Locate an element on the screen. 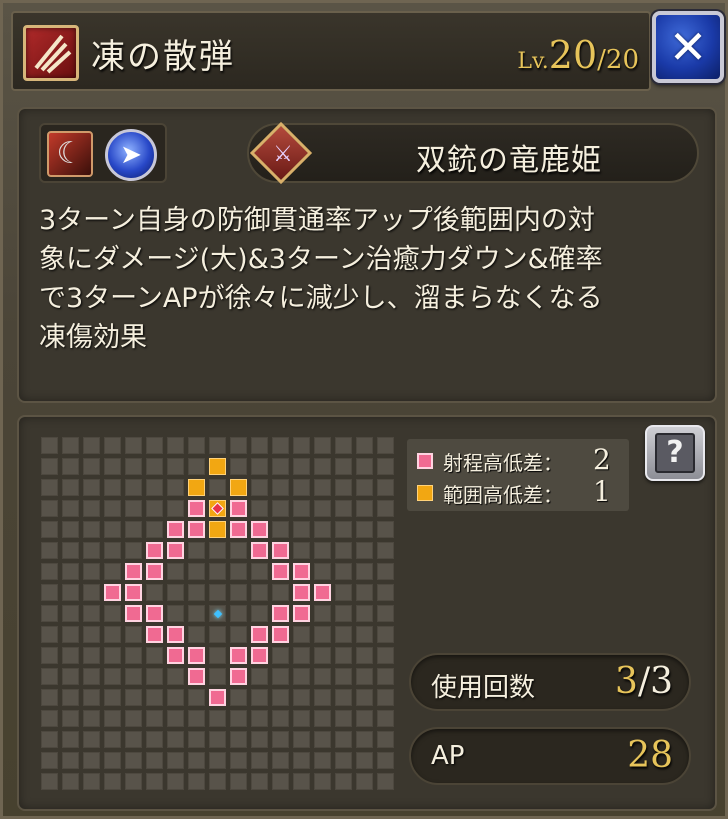 The width and height of the screenshot is (728, 819). aoe-swatch is located at coordinates (425, 493).